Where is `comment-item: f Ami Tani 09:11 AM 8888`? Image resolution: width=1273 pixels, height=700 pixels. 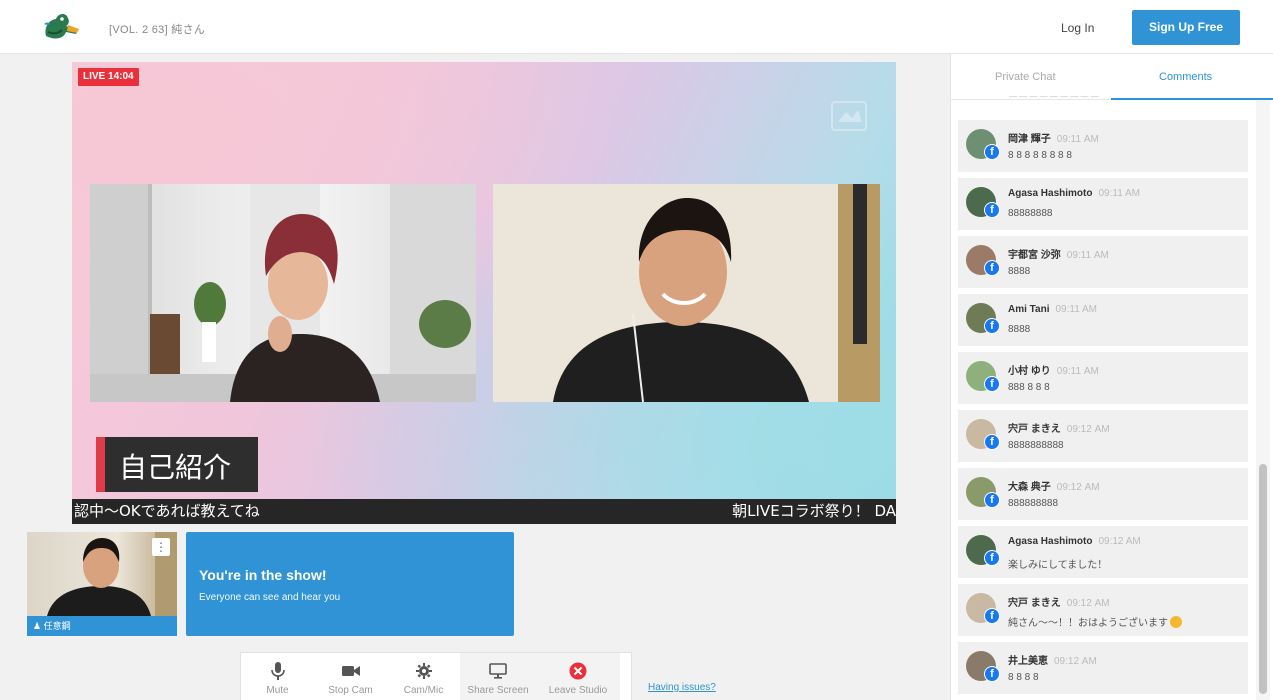 comment-item: f Ami Tani 09:11 AM 8888 is located at coordinates (1103, 320).